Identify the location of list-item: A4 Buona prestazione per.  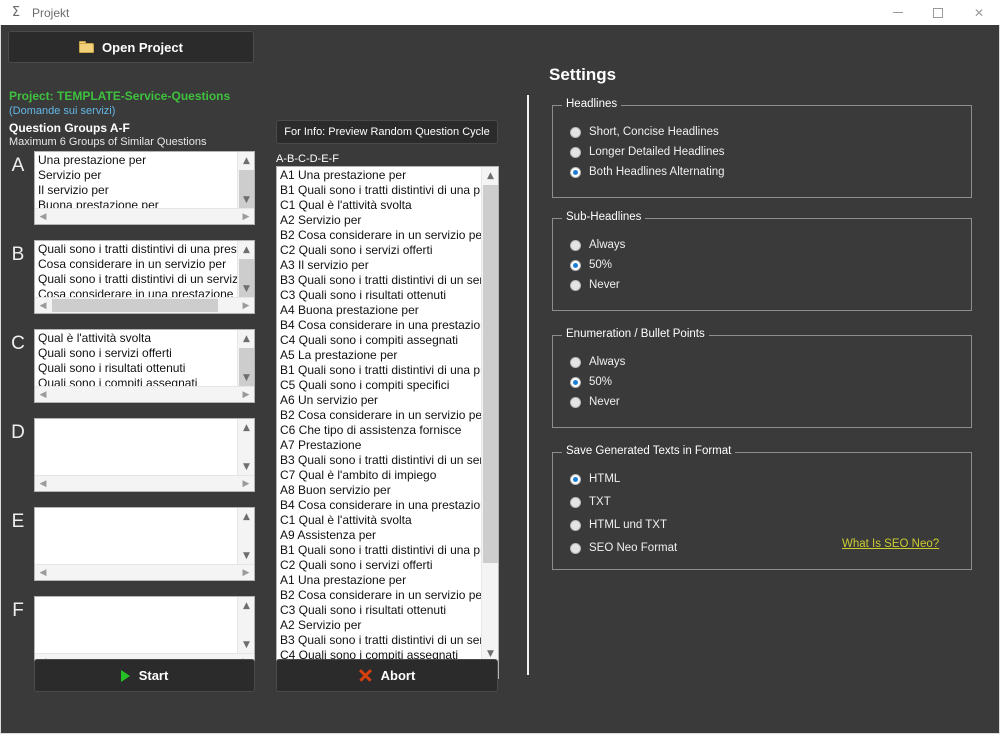
(379, 310).